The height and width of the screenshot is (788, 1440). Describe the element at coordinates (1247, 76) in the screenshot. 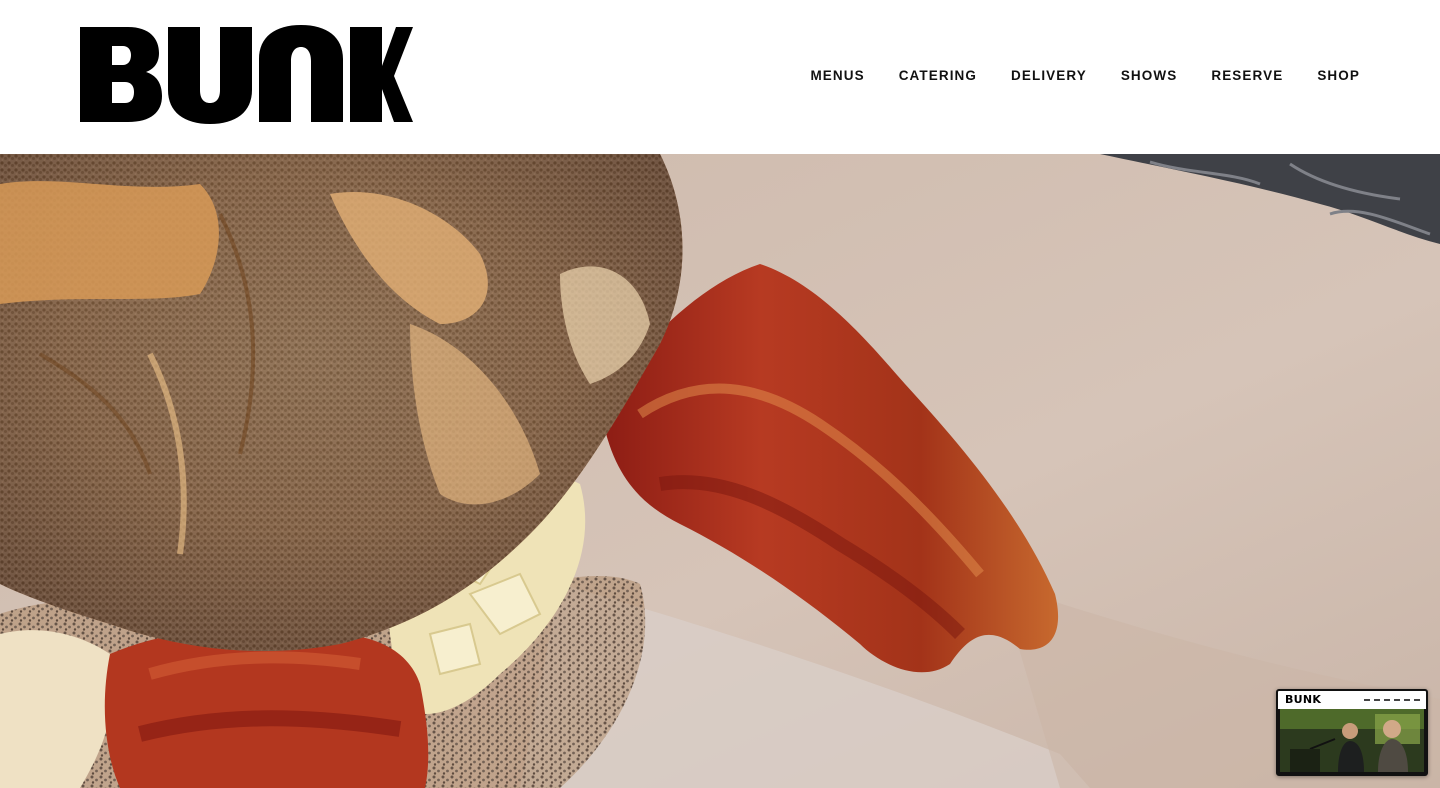

I see `nav-reserve: RESERVE` at that location.